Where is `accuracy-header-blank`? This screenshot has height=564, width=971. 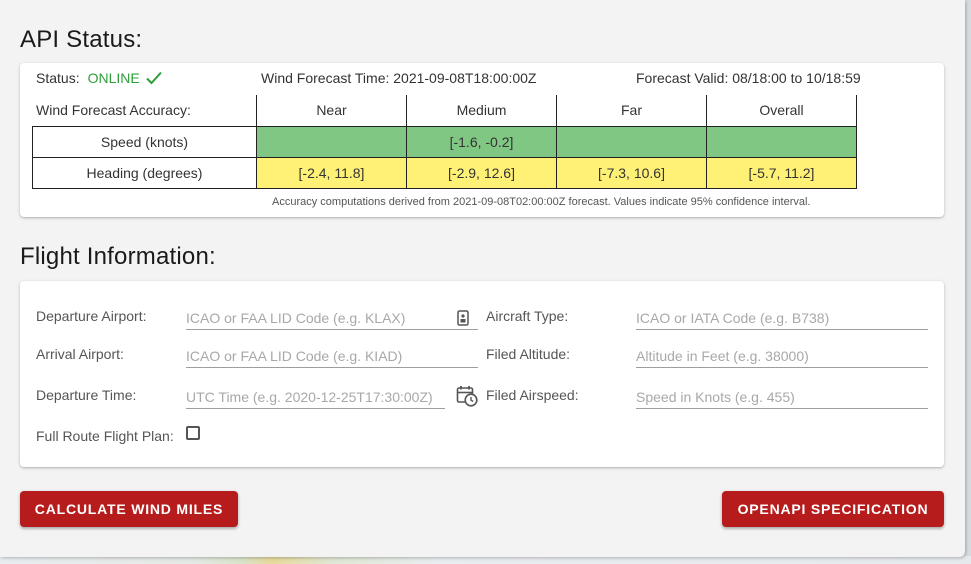
accuracy-header-blank is located at coordinates (145, 110).